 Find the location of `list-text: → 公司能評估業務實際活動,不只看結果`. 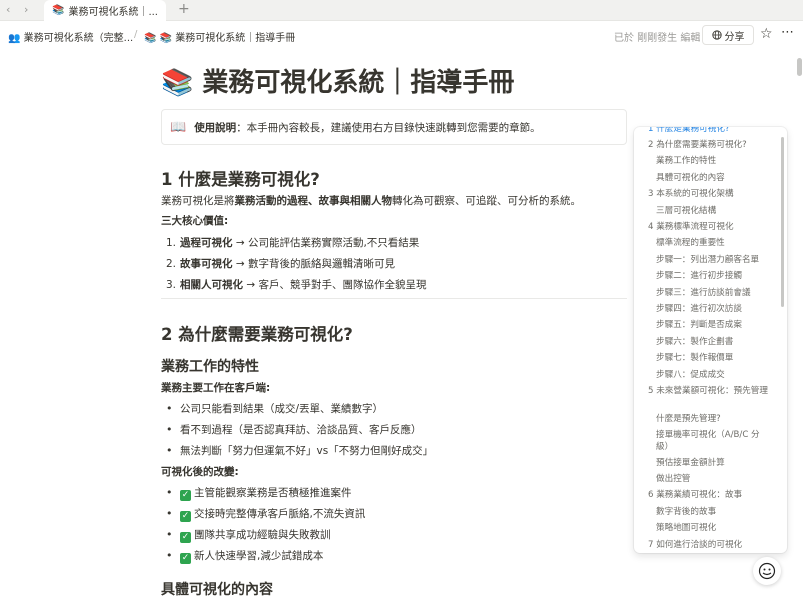

list-text: → 公司能評估業務實際活動,不只看結果 is located at coordinates (326, 243).